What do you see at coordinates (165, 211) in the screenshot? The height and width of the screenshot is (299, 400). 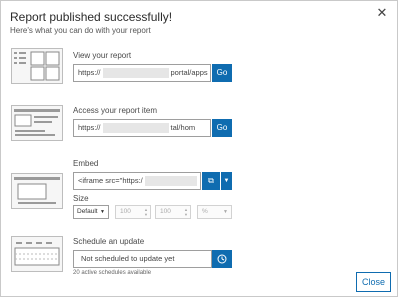 I see `height-value: 100` at bounding box center [165, 211].